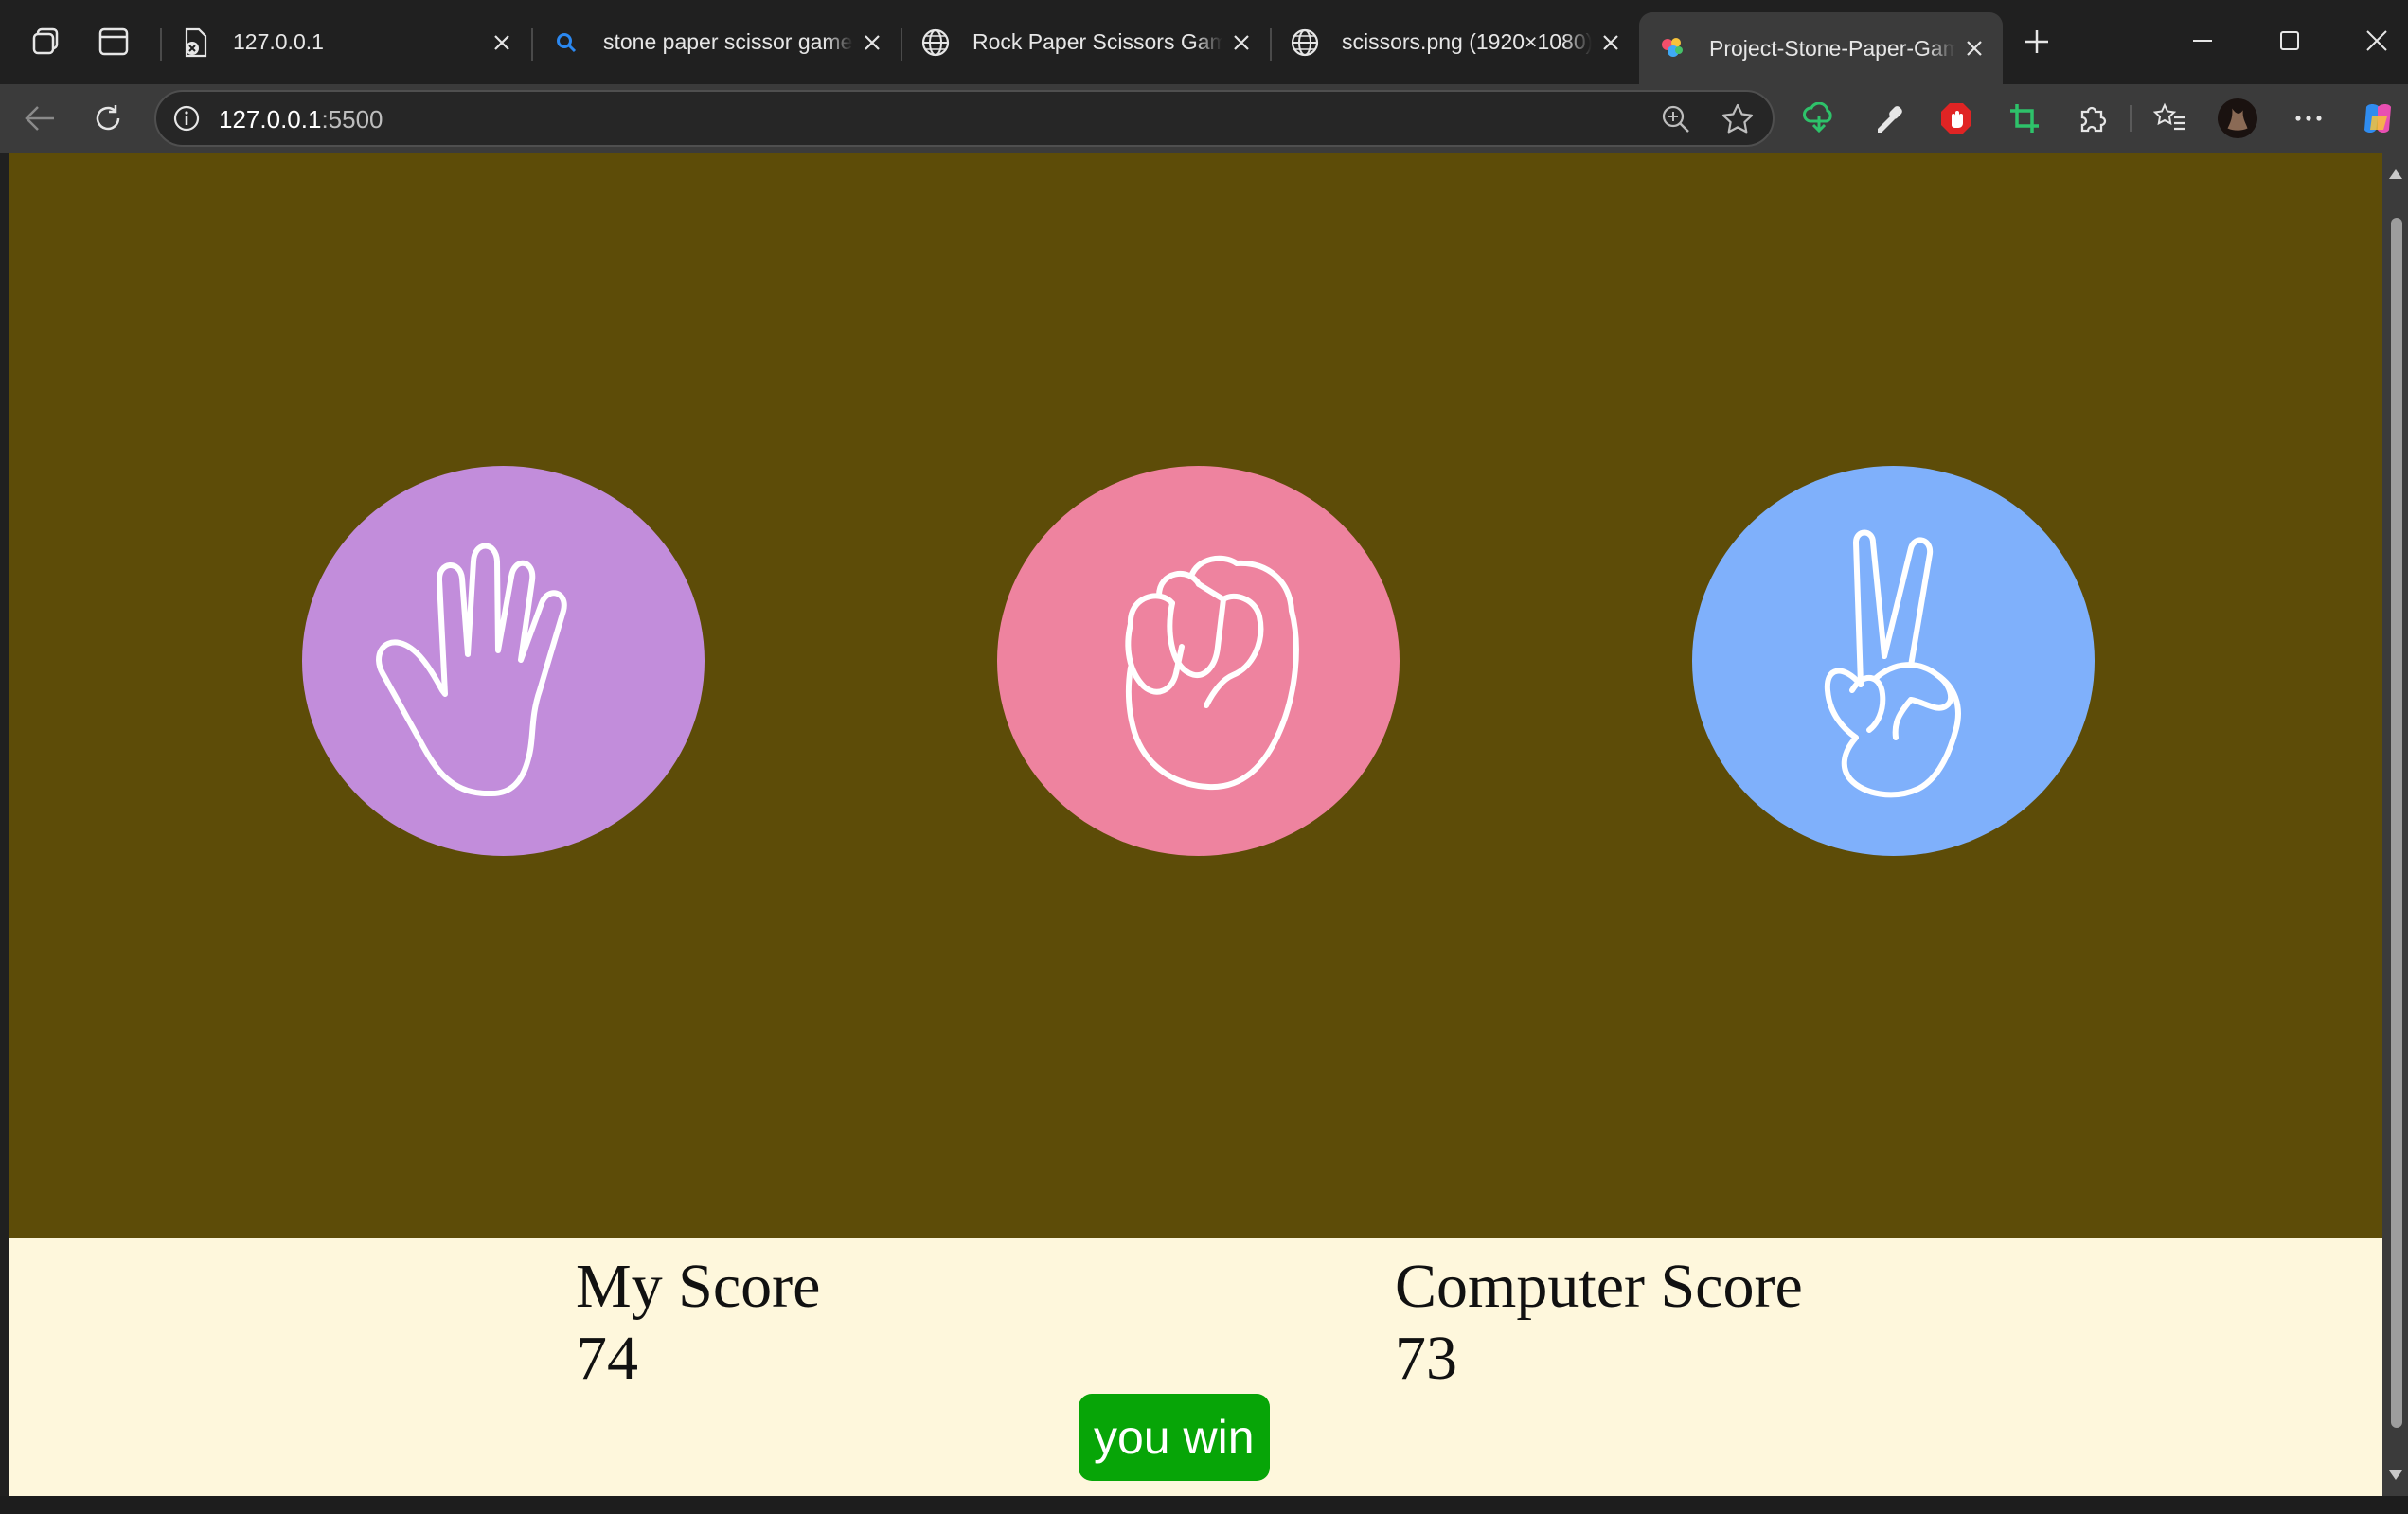 This screenshot has width=2408, height=1514. What do you see at coordinates (358, 42) in the screenshot?
I see `tab-title: 127.0.0.1` at bounding box center [358, 42].